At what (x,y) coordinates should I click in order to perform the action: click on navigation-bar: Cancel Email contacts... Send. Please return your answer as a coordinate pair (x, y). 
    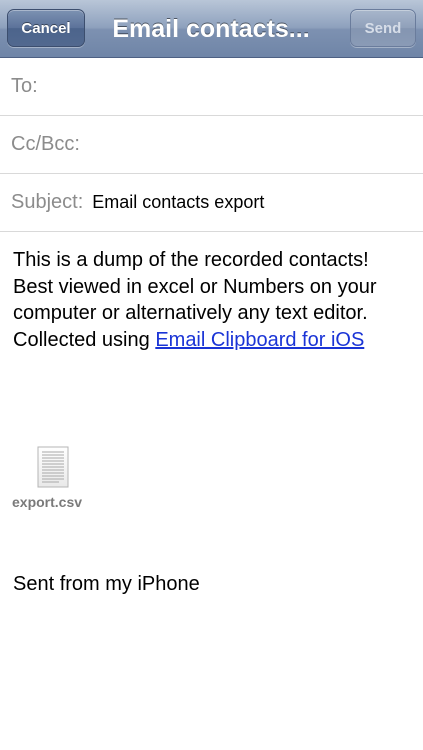
    Looking at the image, I should click on (211, 29).